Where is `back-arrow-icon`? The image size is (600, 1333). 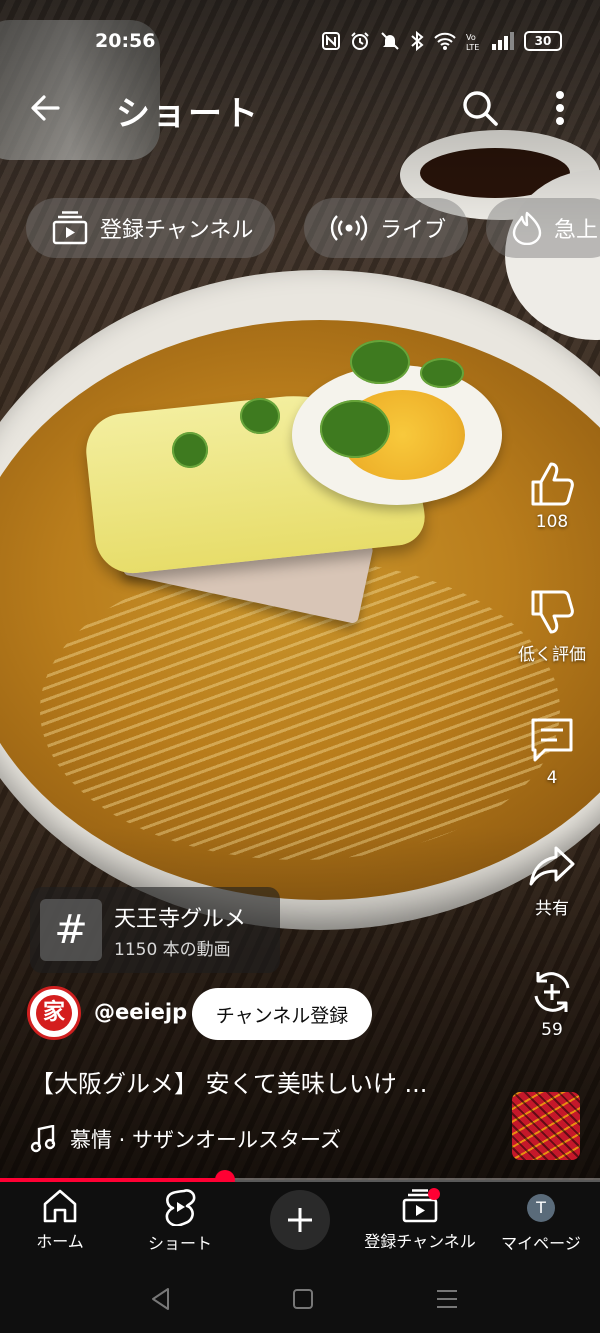
back-arrow-icon is located at coordinates (46, 108).